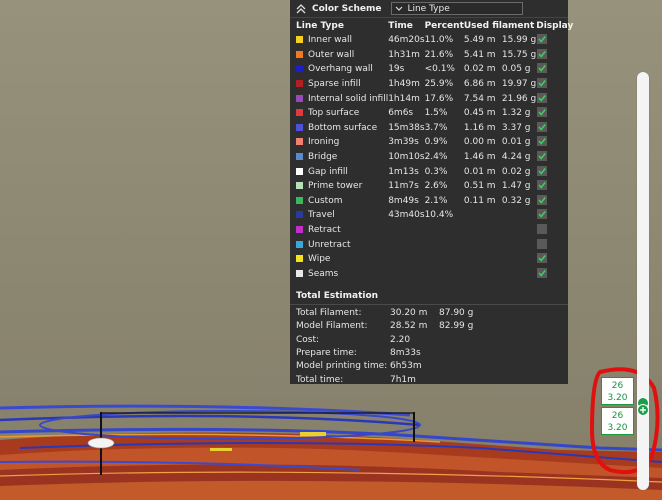 Image resolution: width=662 pixels, height=500 pixels. I want to click on line-type-cell: Retract, so click(342, 230).